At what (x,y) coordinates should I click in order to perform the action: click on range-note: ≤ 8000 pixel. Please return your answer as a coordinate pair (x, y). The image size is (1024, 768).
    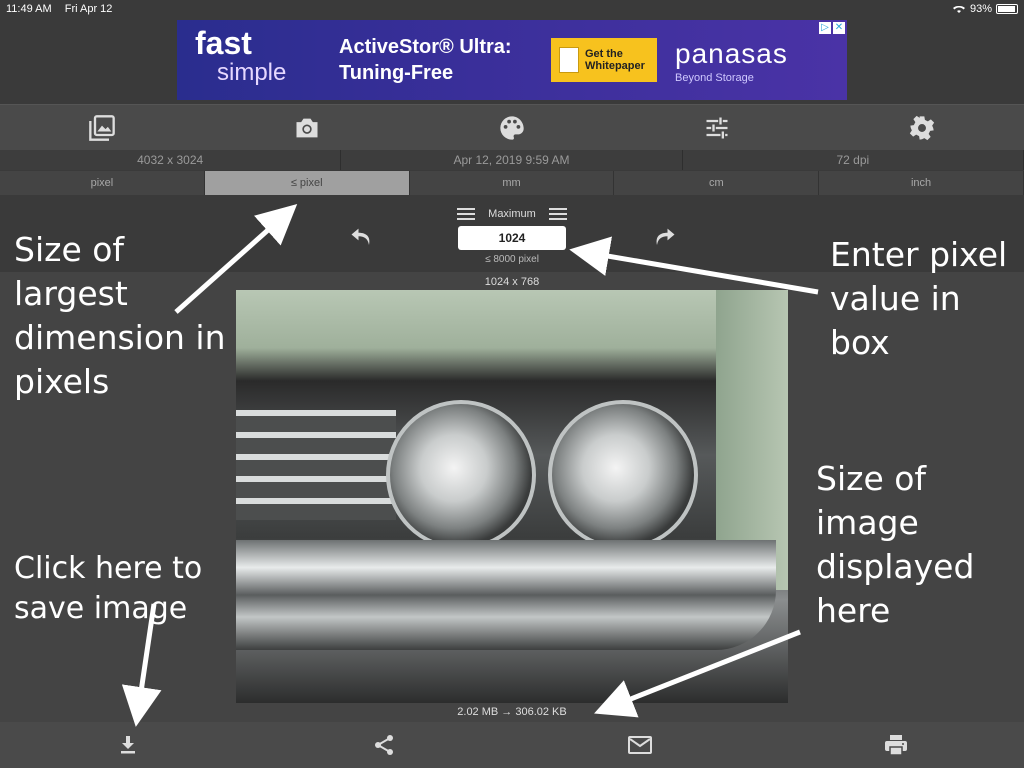
    Looking at the image, I should click on (512, 259).